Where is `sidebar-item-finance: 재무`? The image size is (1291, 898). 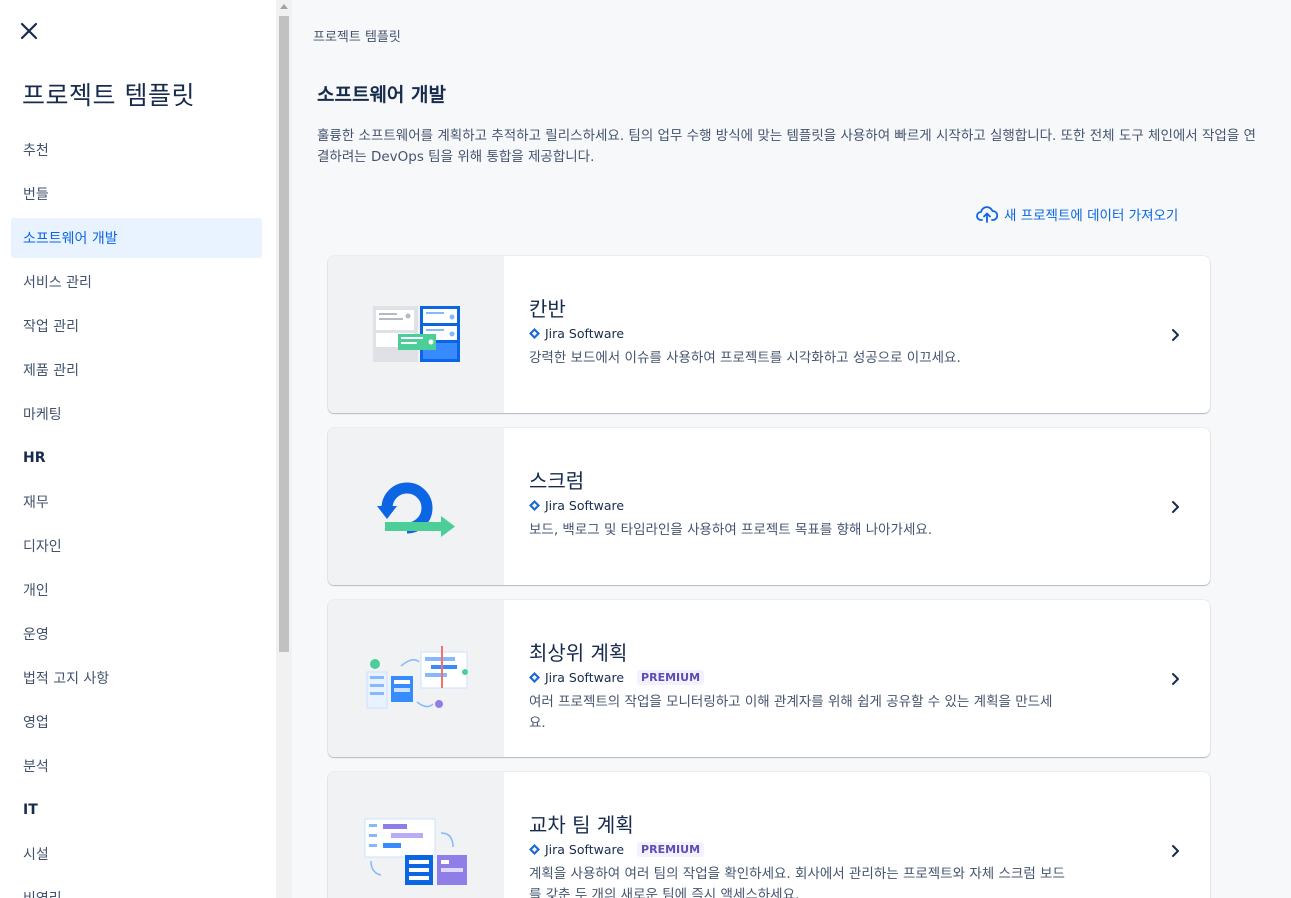
sidebar-item-finance: 재무 is located at coordinates (136, 502).